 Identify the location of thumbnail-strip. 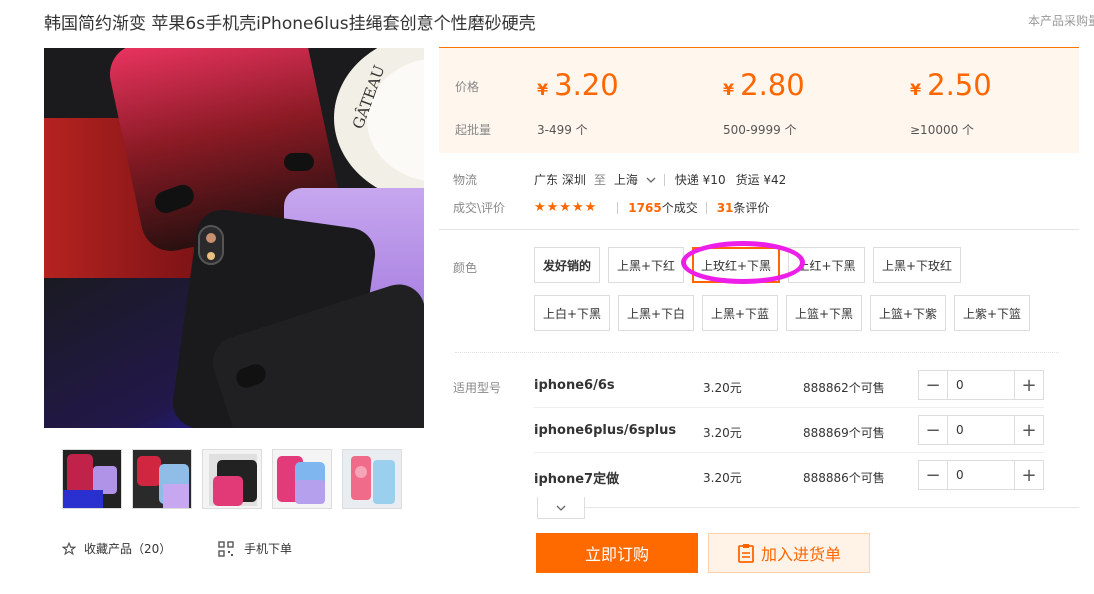
(232, 479).